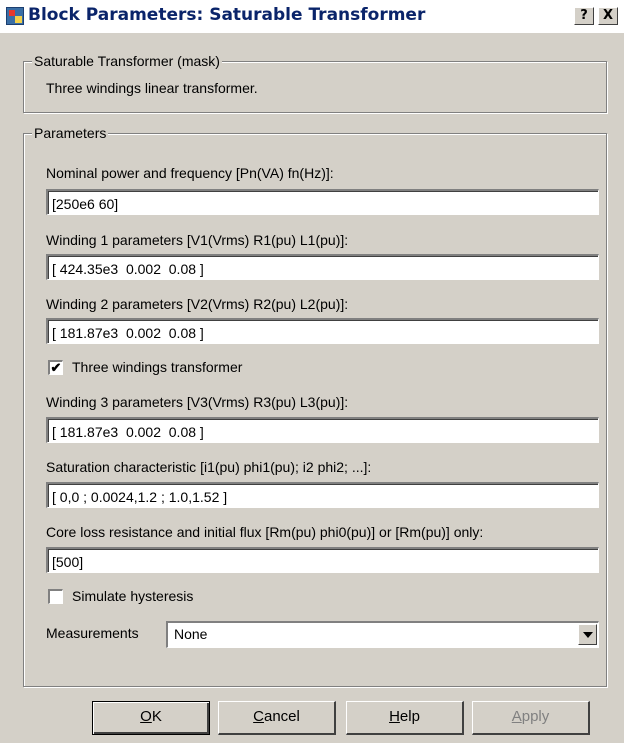  What do you see at coordinates (127, 61) in the screenshot?
I see `mask-legend: Saturable Transformer (mask)` at bounding box center [127, 61].